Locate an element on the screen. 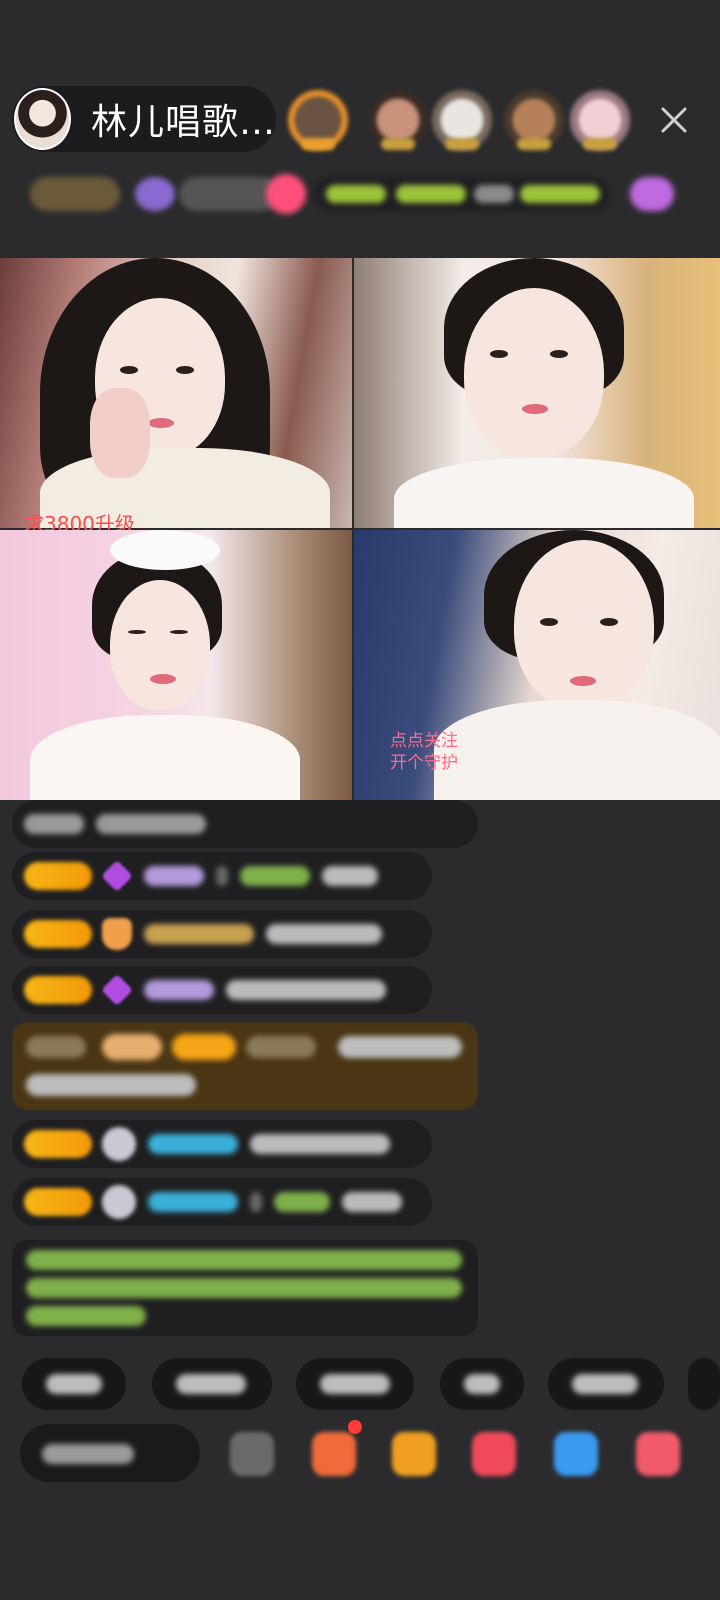 The image size is (720, 1600). chat-input is located at coordinates (110, 1453).